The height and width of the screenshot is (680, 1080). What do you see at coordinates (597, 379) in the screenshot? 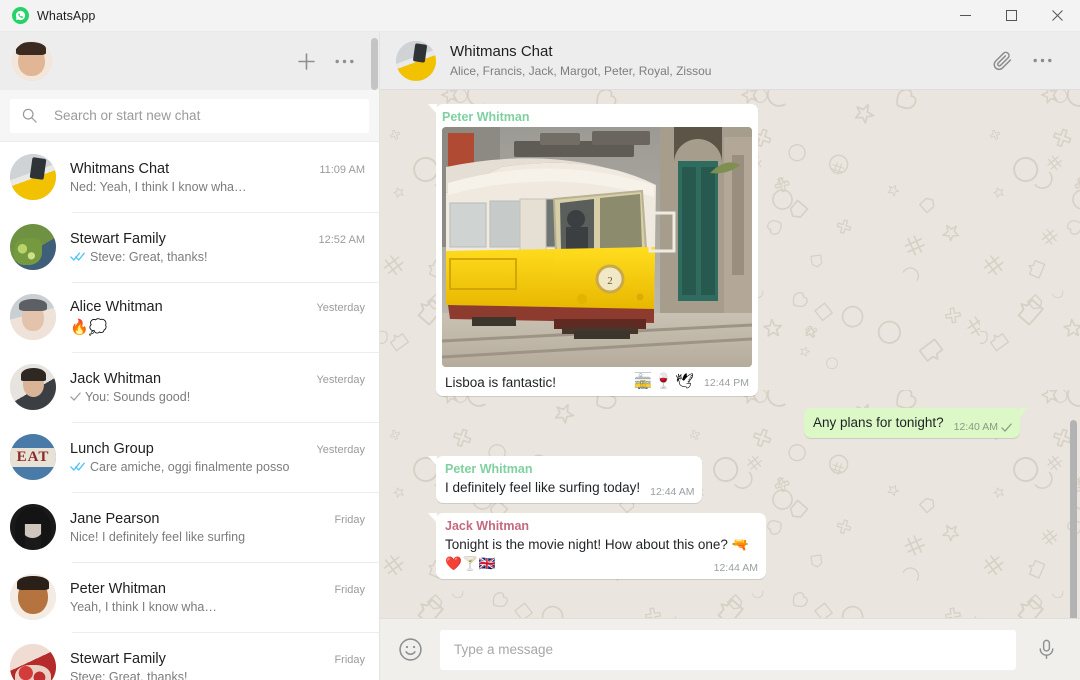
I see `image-caption-row: Lisboa is fantastic! 🚋🍷🕊 12:44 PM` at bounding box center [597, 379].